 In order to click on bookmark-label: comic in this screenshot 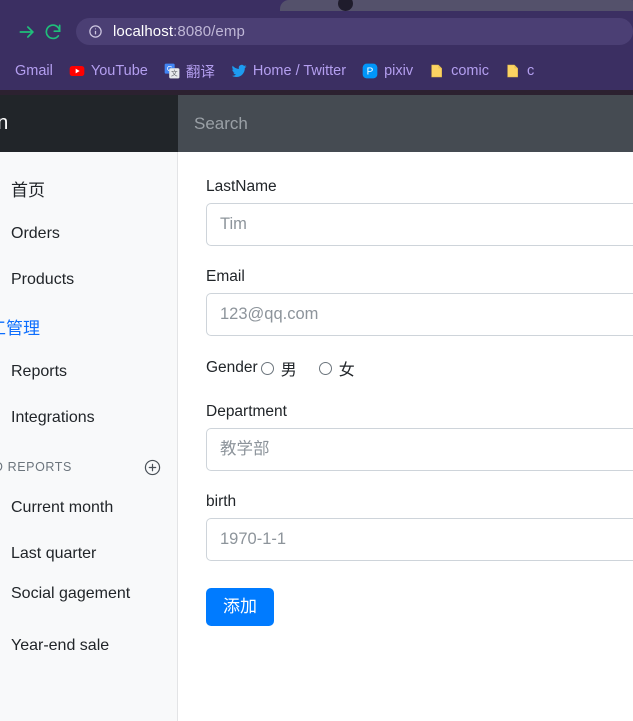, I will do `click(470, 71)`.